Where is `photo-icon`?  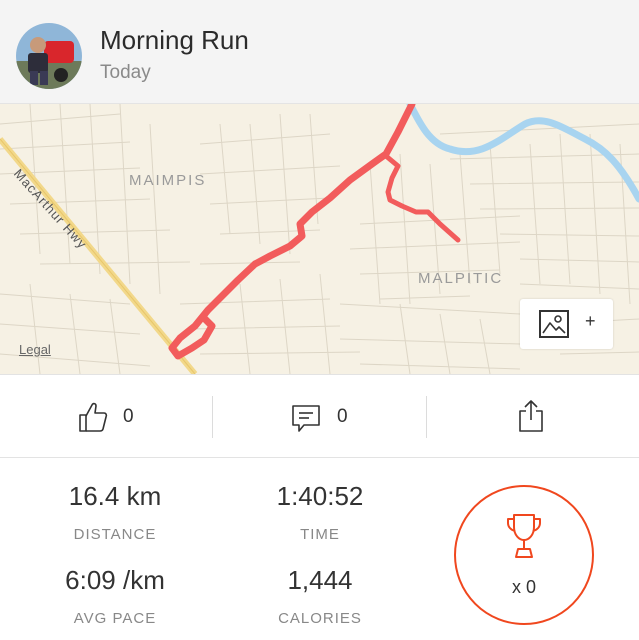 photo-icon is located at coordinates (554, 324).